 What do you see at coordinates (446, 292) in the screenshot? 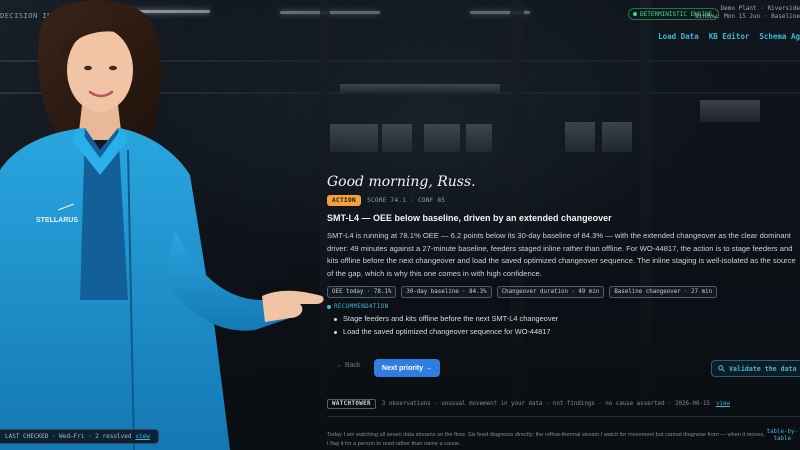
I see `chip-baseline: 30-day baseline · 84.3%` at bounding box center [446, 292].